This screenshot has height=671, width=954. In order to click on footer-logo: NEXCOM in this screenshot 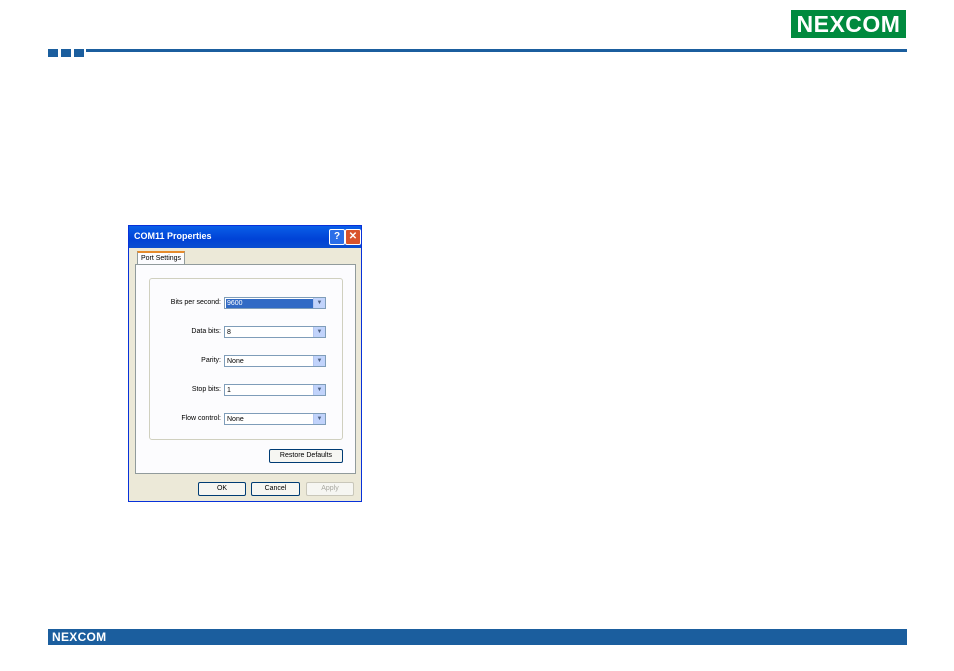, I will do `click(79, 637)`.